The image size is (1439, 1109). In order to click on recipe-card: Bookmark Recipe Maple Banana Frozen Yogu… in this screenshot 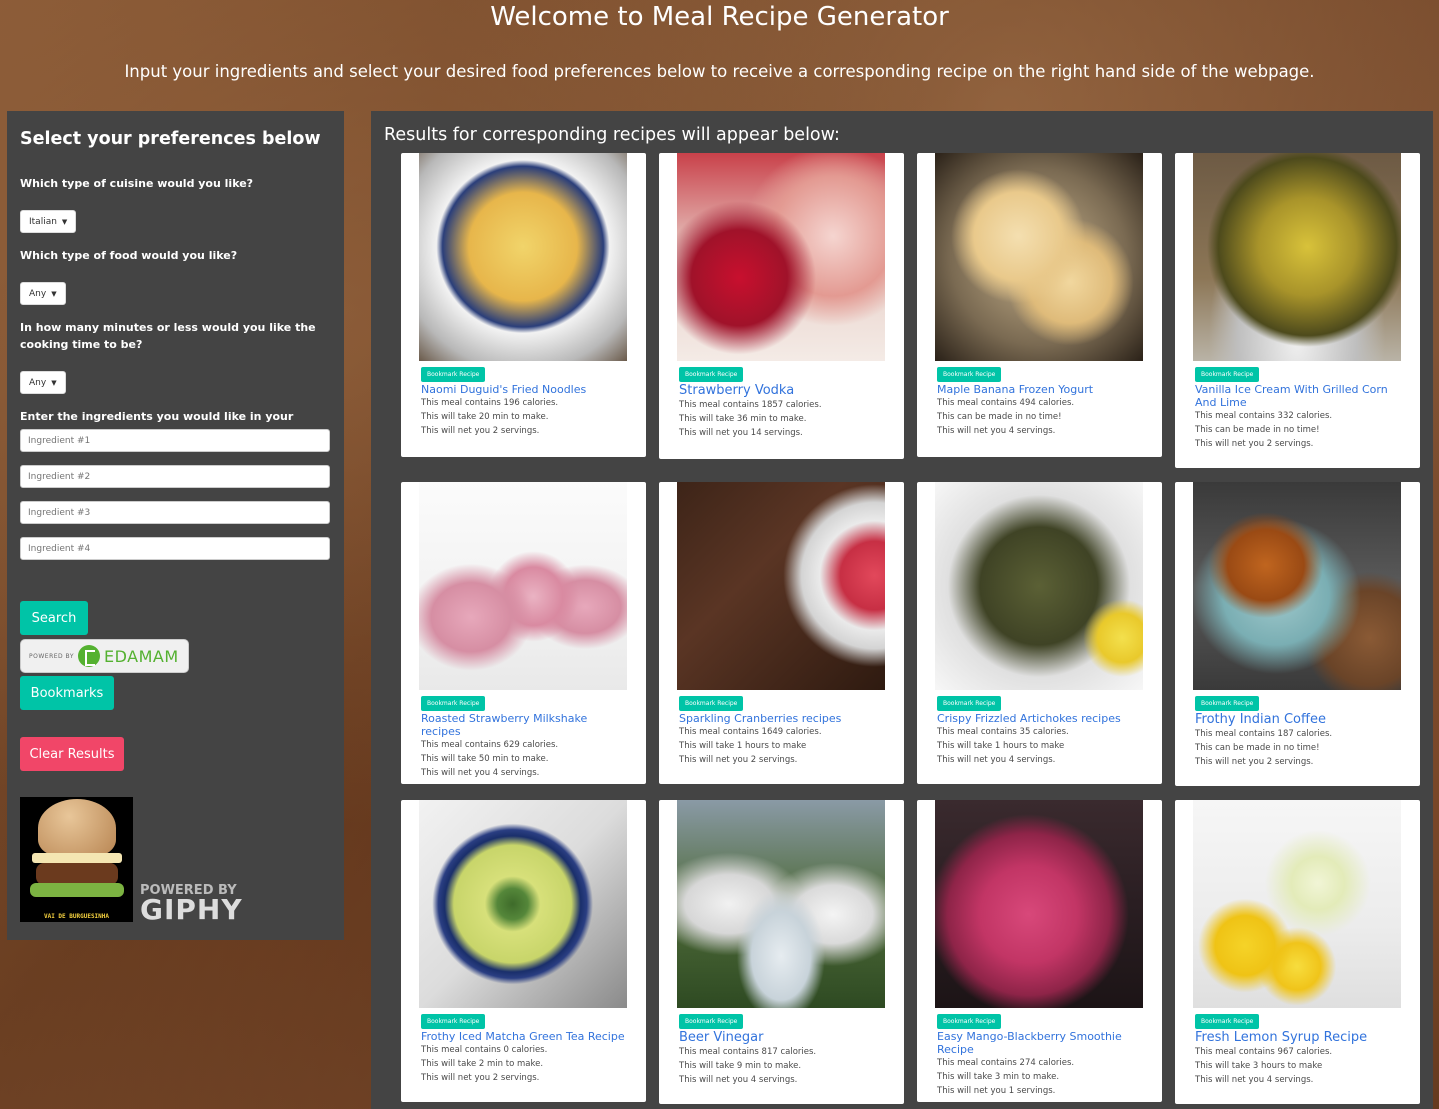, I will do `click(1039, 305)`.